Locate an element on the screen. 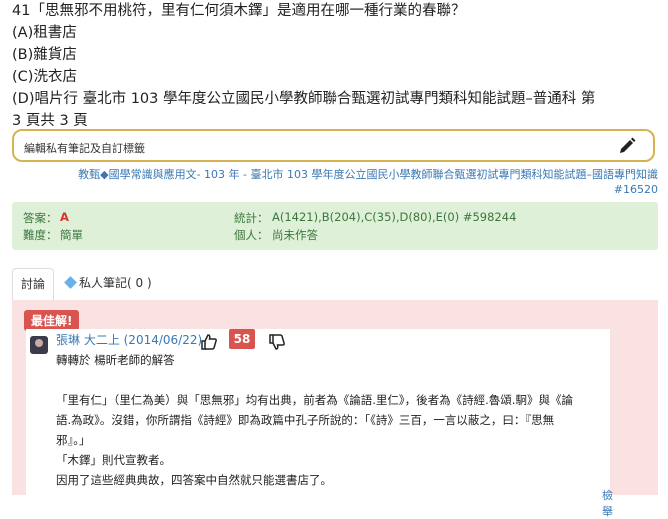 Image resolution: width=668 pixels, height=519 pixels. diamond-icon is located at coordinates (70, 282).